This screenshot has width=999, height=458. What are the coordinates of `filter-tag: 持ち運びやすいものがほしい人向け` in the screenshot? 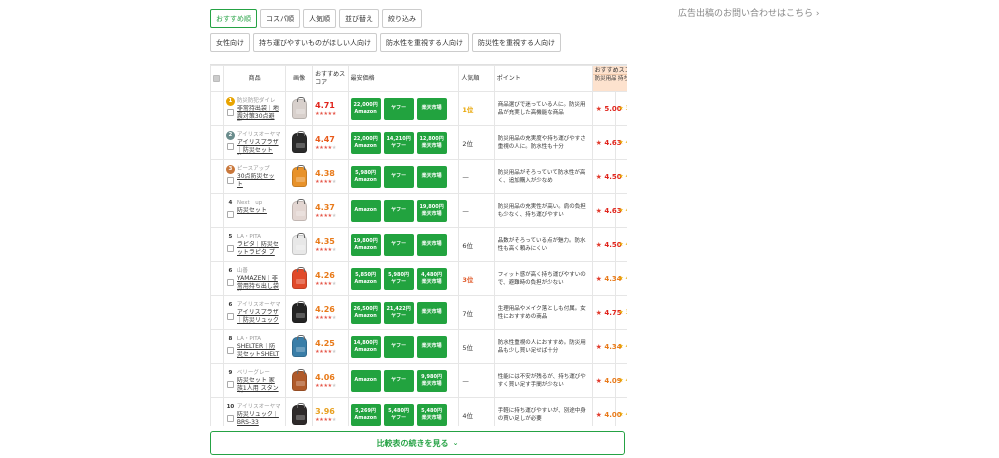 It's located at (315, 42).